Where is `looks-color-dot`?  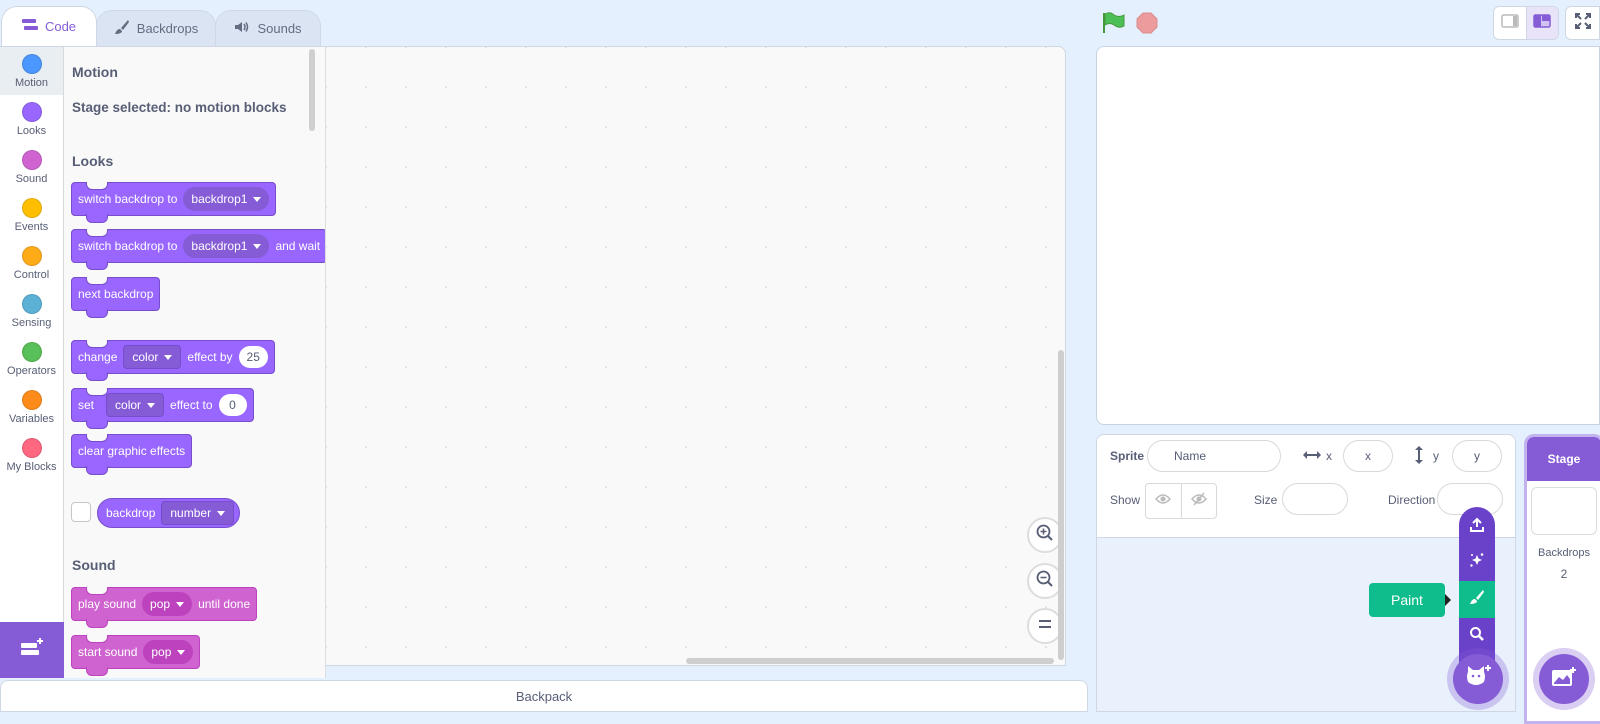 looks-color-dot is located at coordinates (31, 111).